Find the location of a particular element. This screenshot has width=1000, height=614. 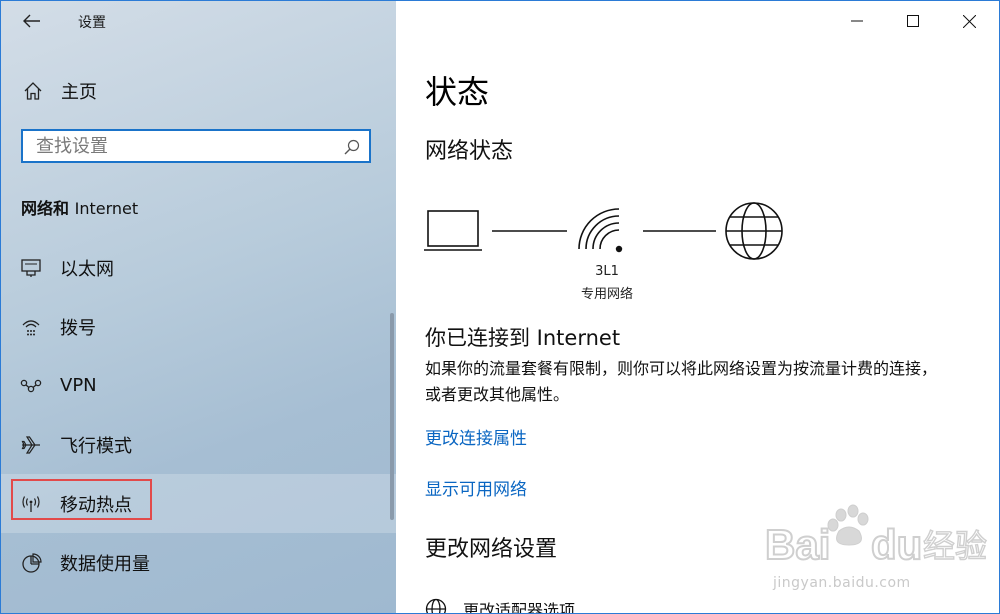

network-status-heading: 网络状态 is located at coordinates (469, 151).